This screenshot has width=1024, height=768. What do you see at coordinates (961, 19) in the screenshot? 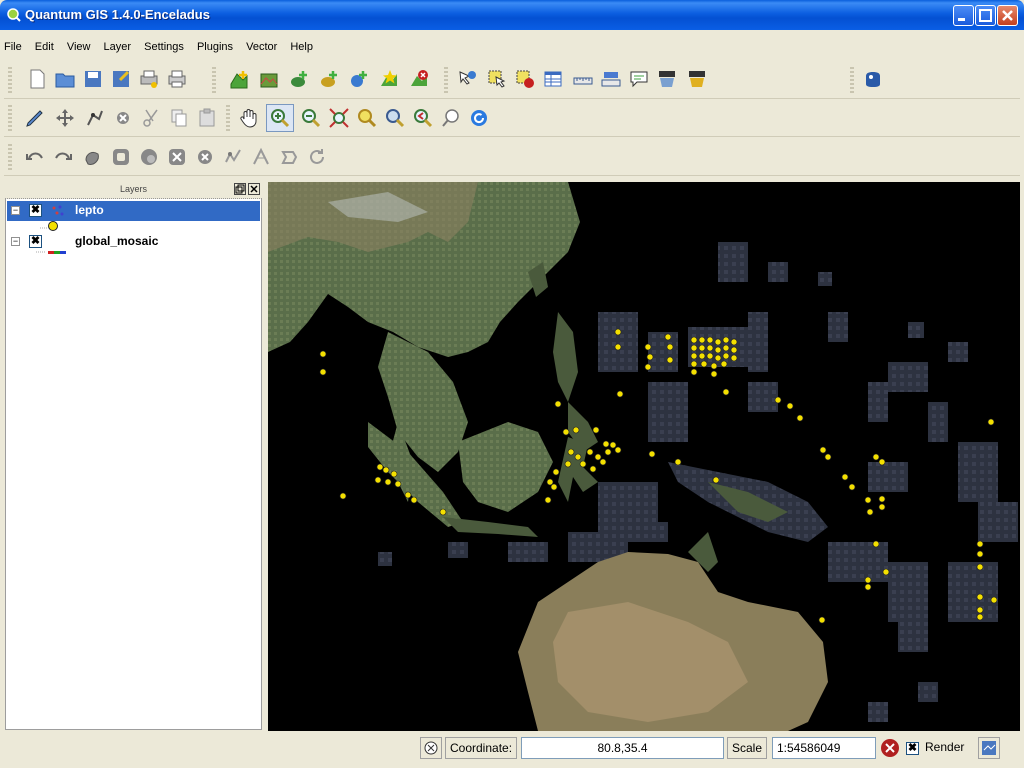
I see `minimize-icon` at bounding box center [961, 19].